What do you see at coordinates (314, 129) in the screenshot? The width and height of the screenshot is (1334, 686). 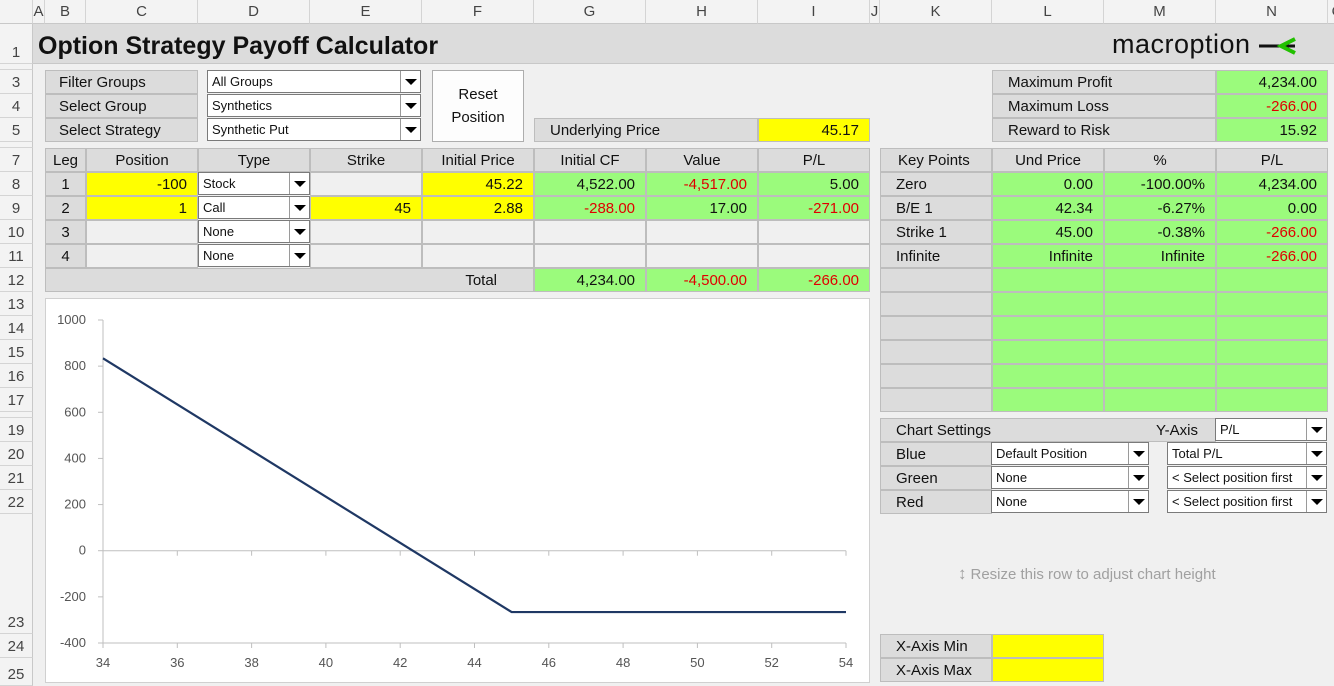 I see `select-strategy-dropdown: Synthetic Put` at bounding box center [314, 129].